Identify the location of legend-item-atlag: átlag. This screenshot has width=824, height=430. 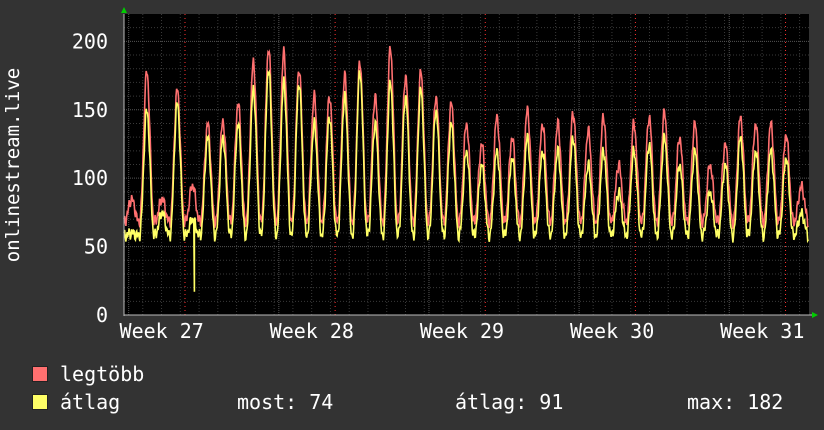
(76, 402).